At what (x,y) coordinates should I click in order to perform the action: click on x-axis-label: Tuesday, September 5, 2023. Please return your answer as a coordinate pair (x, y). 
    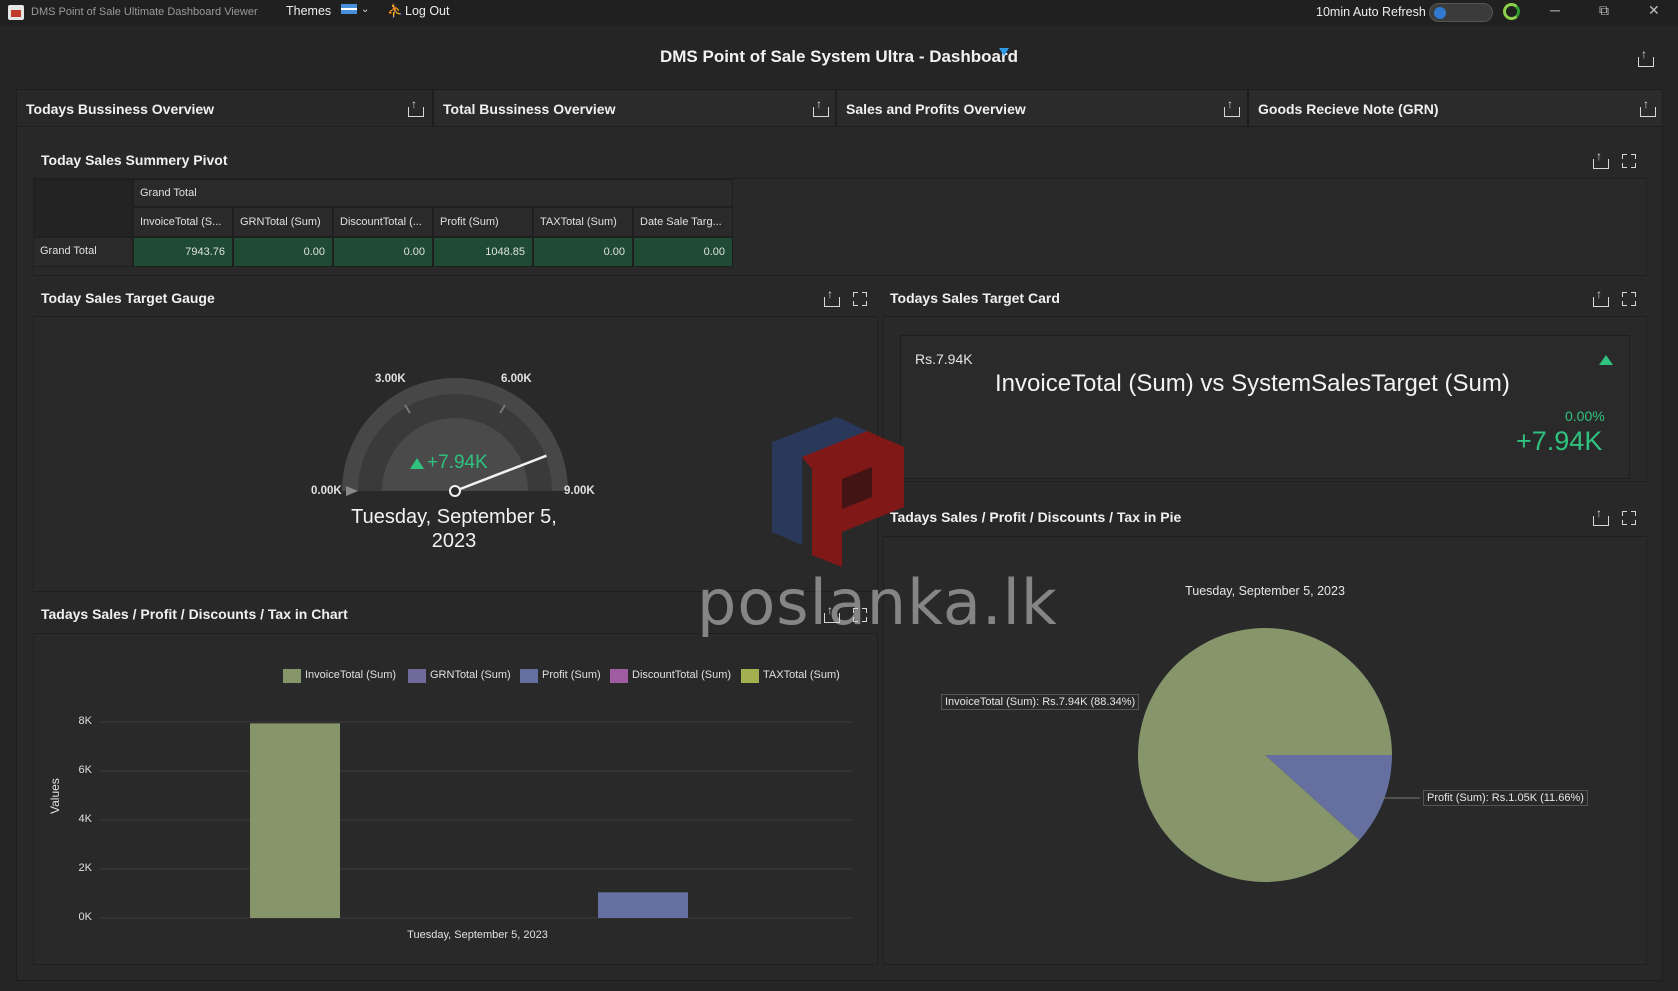
    Looking at the image, I should click on (477, 935).